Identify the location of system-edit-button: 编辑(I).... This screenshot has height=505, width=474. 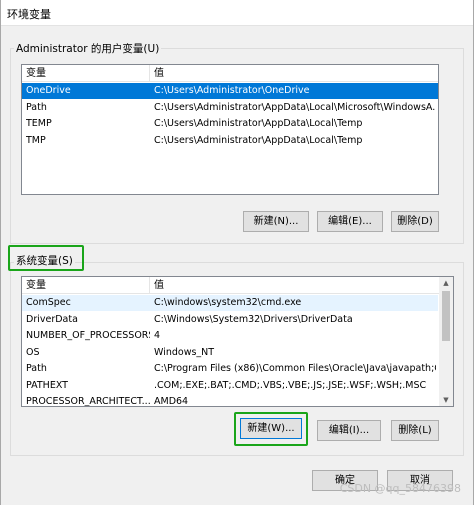
(349, 430).